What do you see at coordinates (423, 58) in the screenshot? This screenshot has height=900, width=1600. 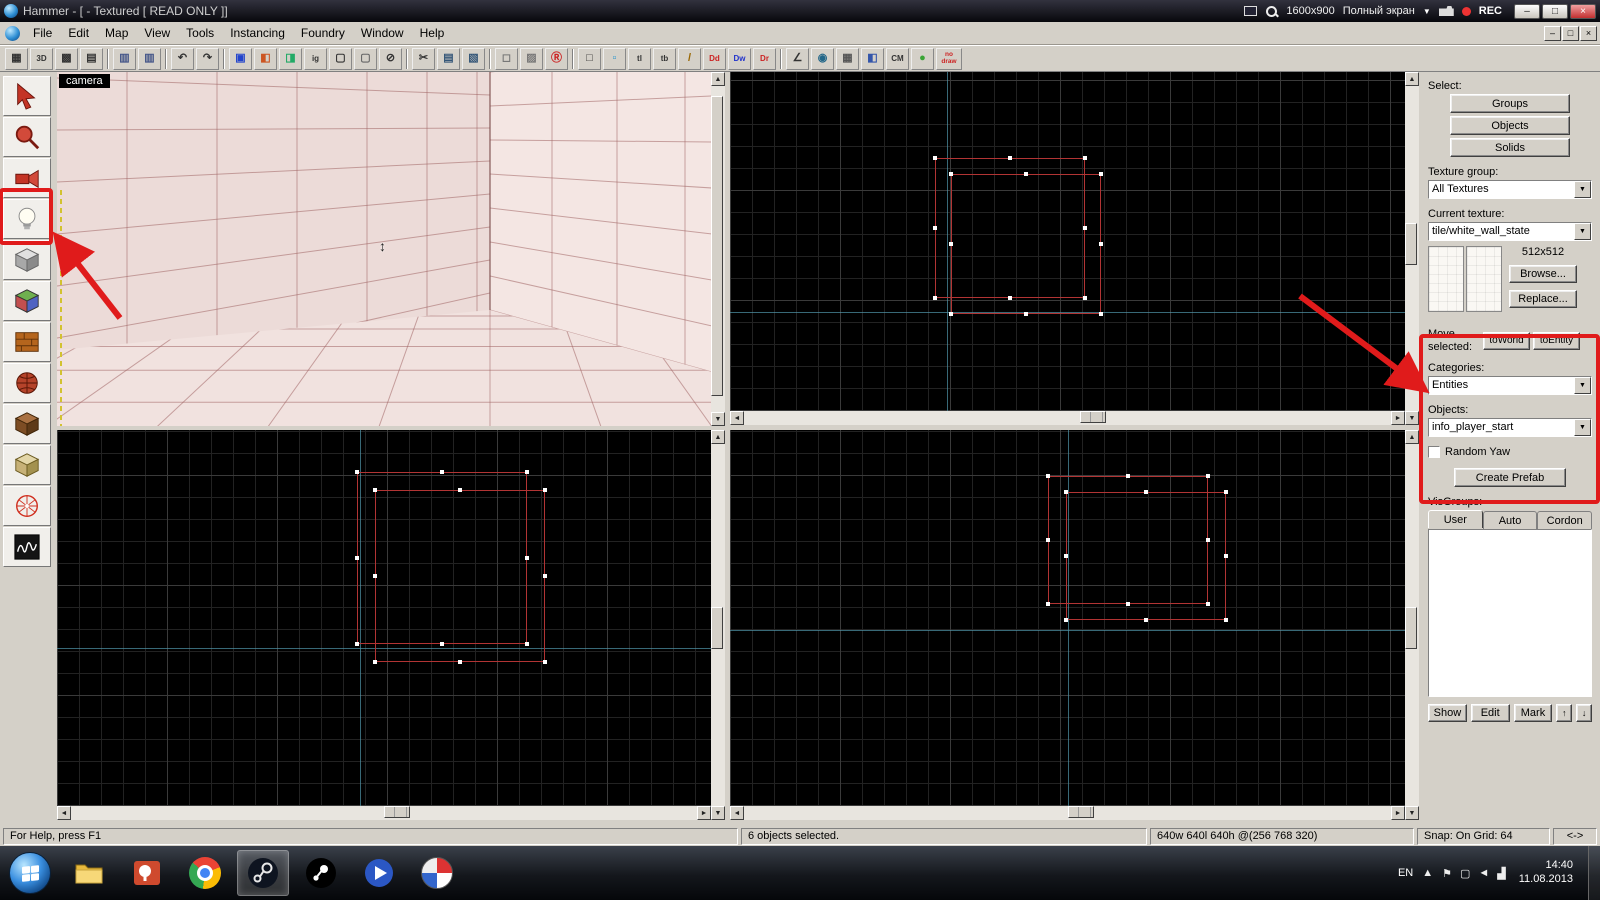 I see `toolbar-cut: ✂` at bounding box center [423, 58].